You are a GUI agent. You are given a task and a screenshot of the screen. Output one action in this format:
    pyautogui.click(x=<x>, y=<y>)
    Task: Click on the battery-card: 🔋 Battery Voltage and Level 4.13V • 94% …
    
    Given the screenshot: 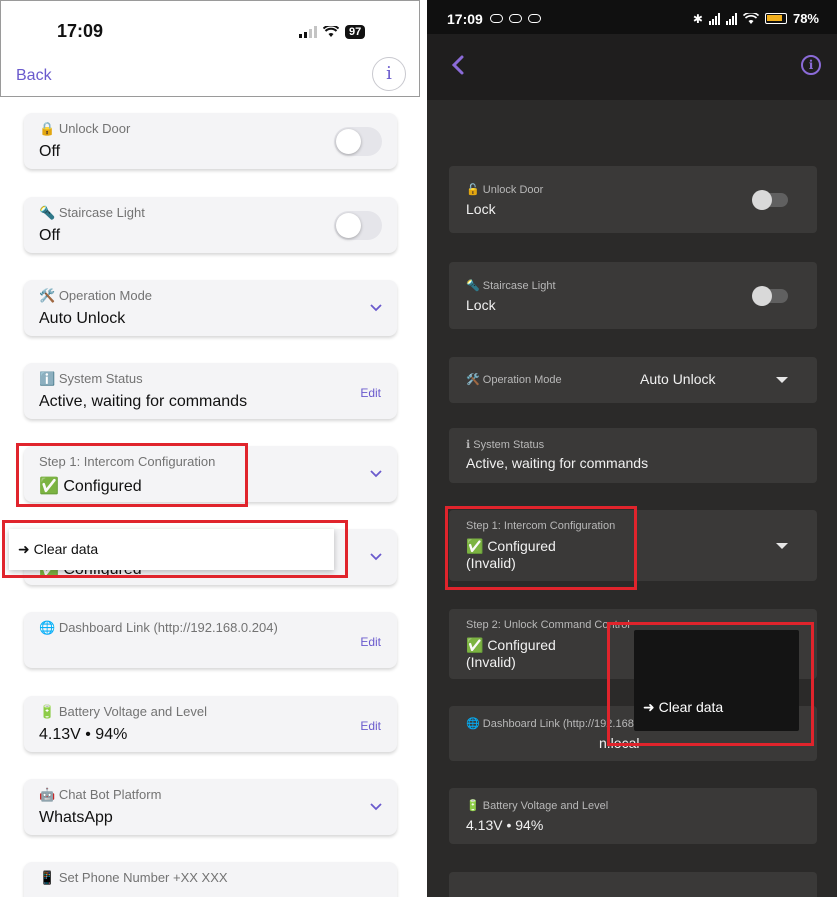 What is the action you would take?
    pyautogui.click(x=210, y=724)
    